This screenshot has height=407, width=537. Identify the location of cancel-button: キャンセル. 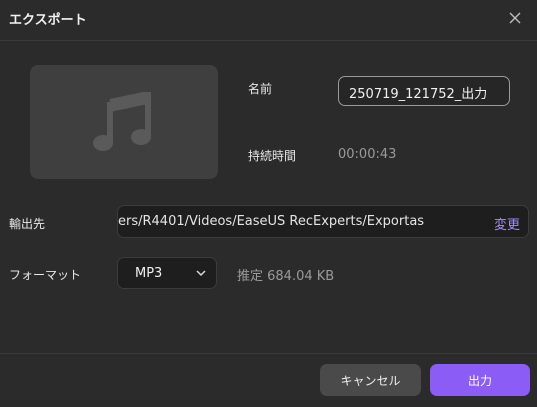
(370, 380).